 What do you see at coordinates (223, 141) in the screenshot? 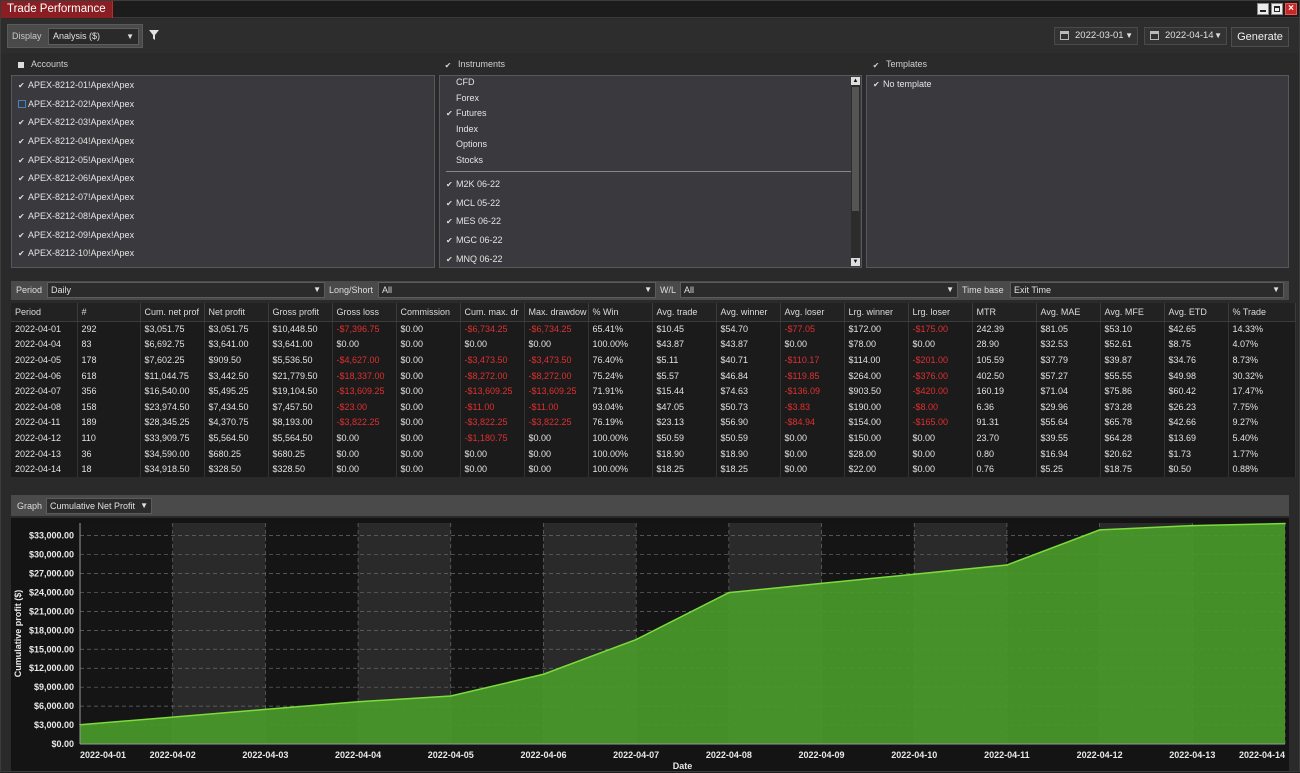
I see `list-item: ✔ APEX-8212-04!Apex!Apex` at bounding box center [223, 141].